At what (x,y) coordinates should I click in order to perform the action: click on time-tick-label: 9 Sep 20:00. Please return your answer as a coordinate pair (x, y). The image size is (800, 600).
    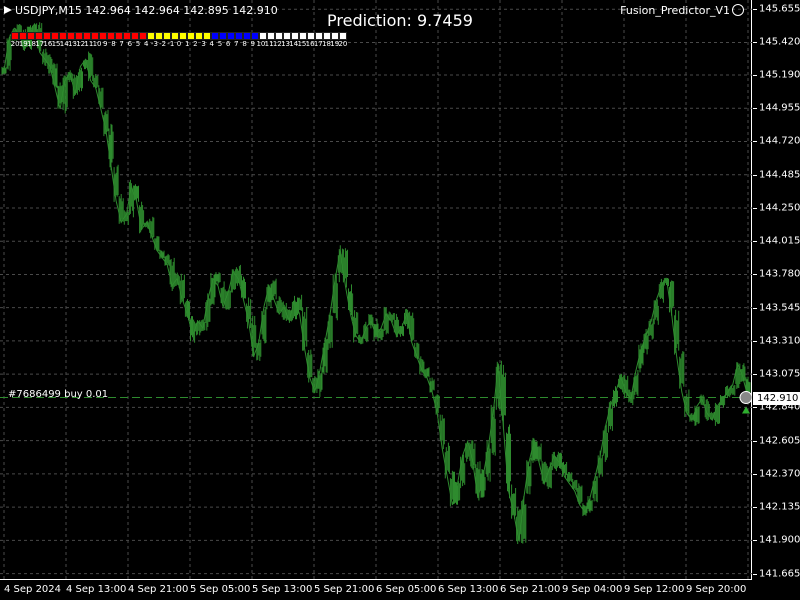
    Looking at the image, I should click on (716, 589).